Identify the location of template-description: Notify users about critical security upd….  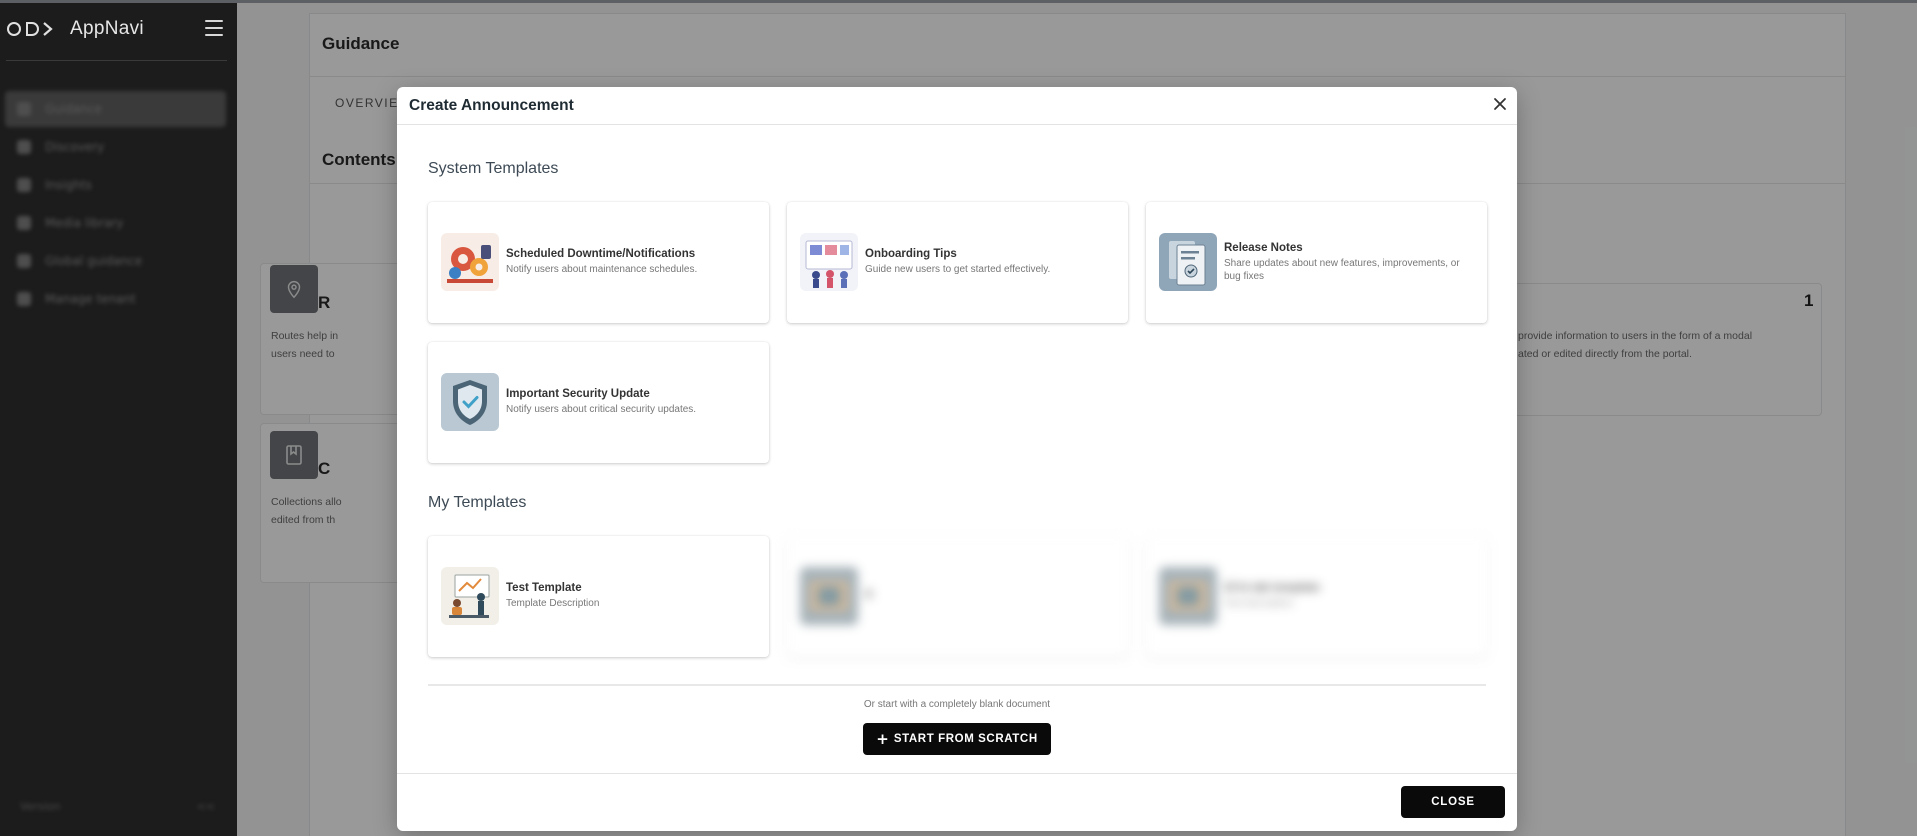
(601, 410).